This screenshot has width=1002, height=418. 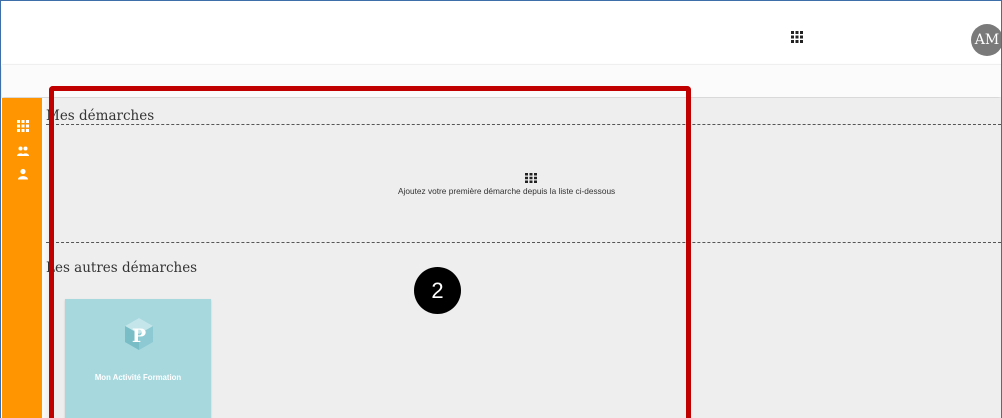 What do you see at coordinates (501, 33) in the screenshot?
I see `top-header` at bounding box center [501, 33].